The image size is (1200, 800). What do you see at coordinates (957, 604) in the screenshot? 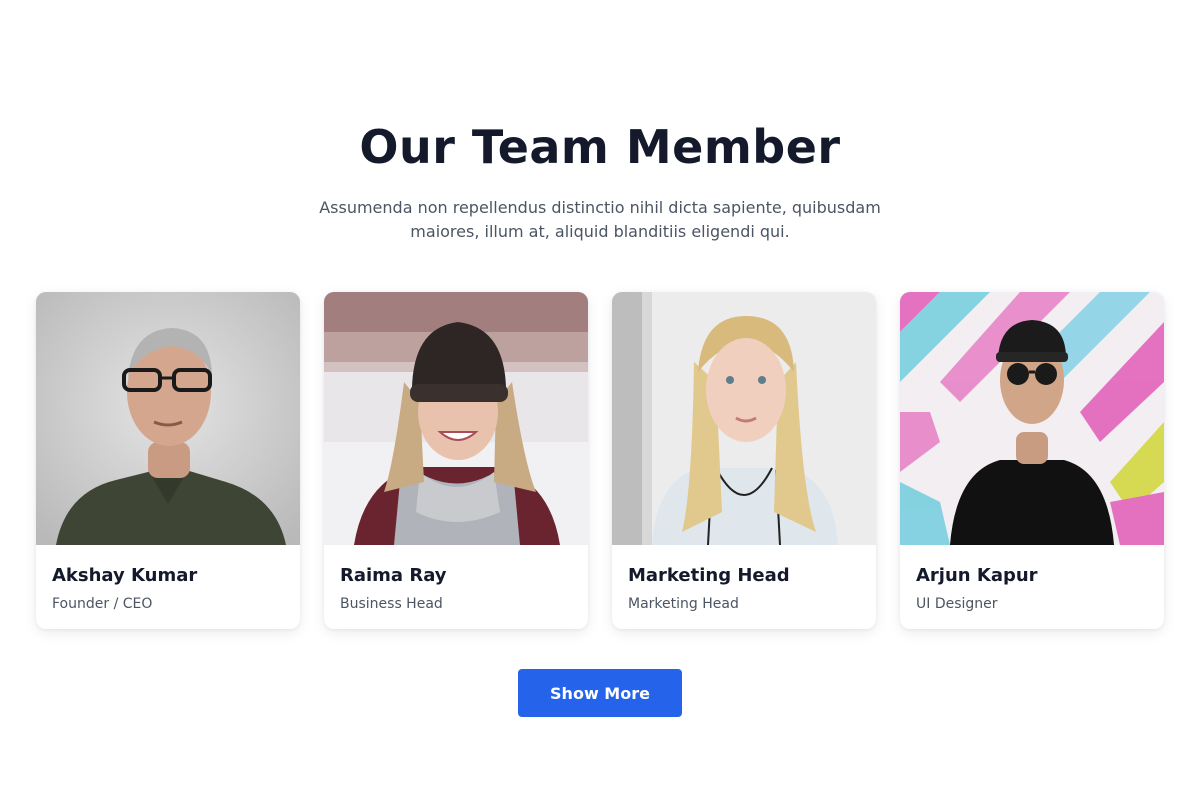
I see `member-role: UI Designer` at bounding box center [957, 604].